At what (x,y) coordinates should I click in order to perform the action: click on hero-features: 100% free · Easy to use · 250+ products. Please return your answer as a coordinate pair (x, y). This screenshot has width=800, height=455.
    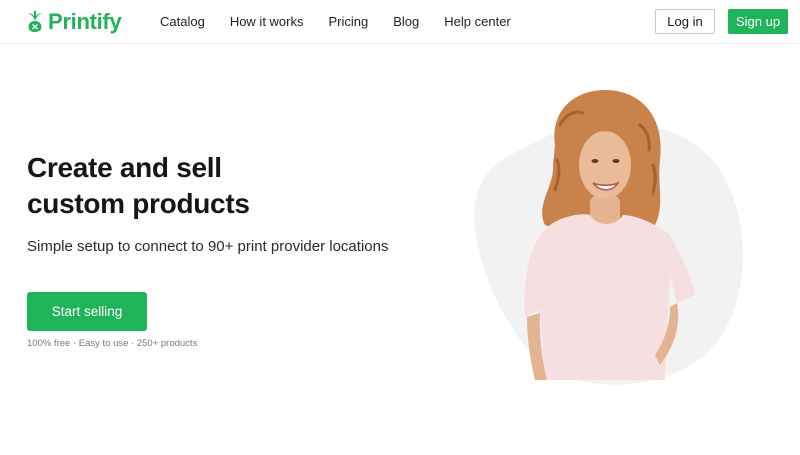
    Looking at the image, I should click on (112, 343).